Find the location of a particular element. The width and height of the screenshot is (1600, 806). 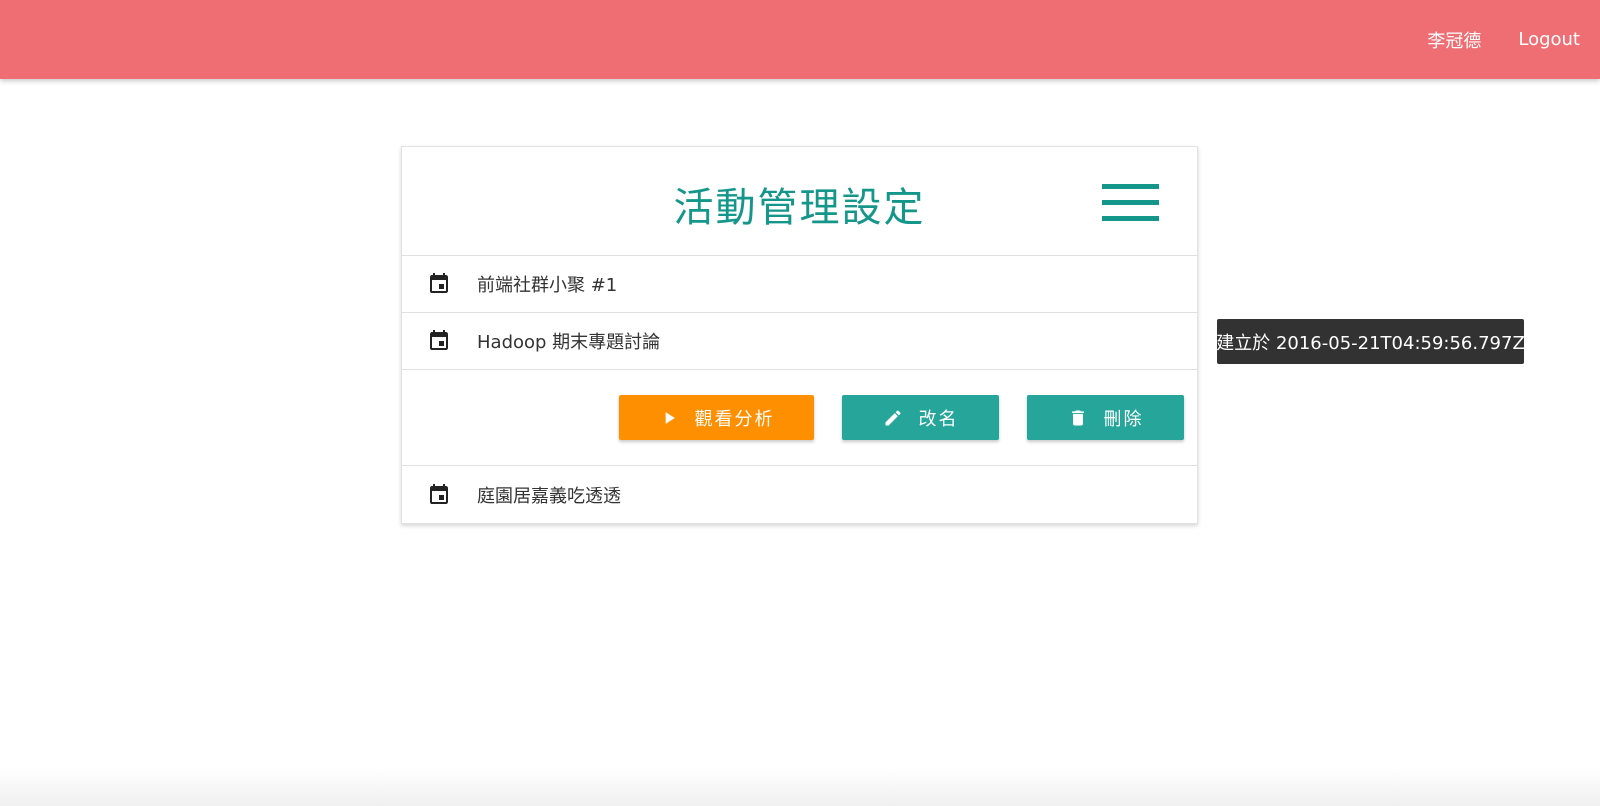

card-header: 活動管理設定 is located at coordinates (799, 201).